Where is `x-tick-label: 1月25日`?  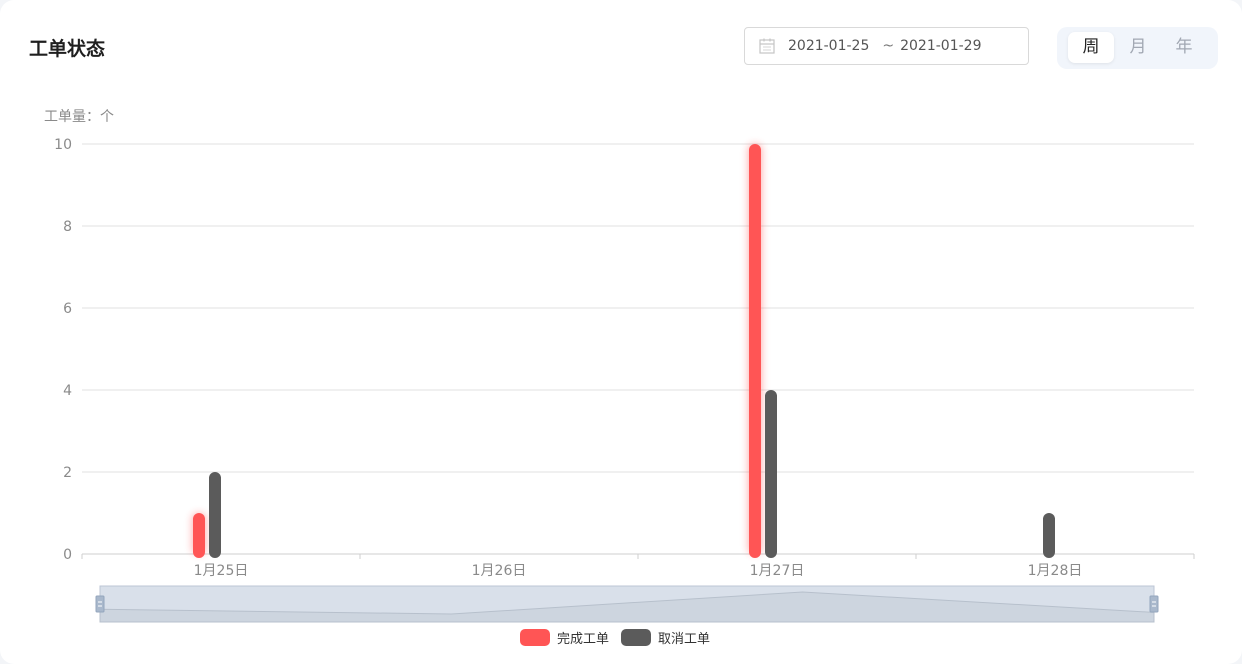
x-tick-label: 1月25日 is located at coordinates (221, 571).